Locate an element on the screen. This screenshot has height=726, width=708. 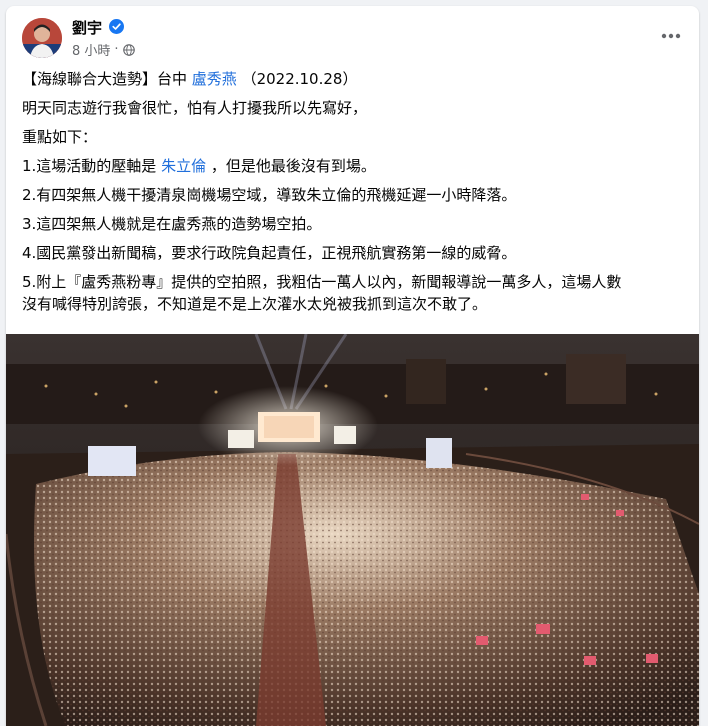
post-line: 2.有四架無人機干擾清泉崗機場空域，導致朱立倫的飛機延遲一小時降落。 is located at coordinates (269, 195).